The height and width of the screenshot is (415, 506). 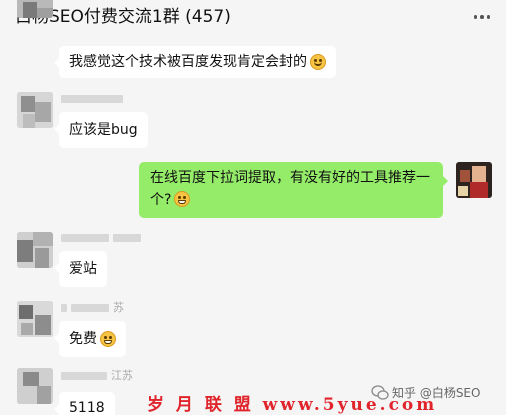 I want to click on my-message-bubble: 在线百度下拉词提取，有没有好的工具推荐一个?, so click(x=293, y=190).